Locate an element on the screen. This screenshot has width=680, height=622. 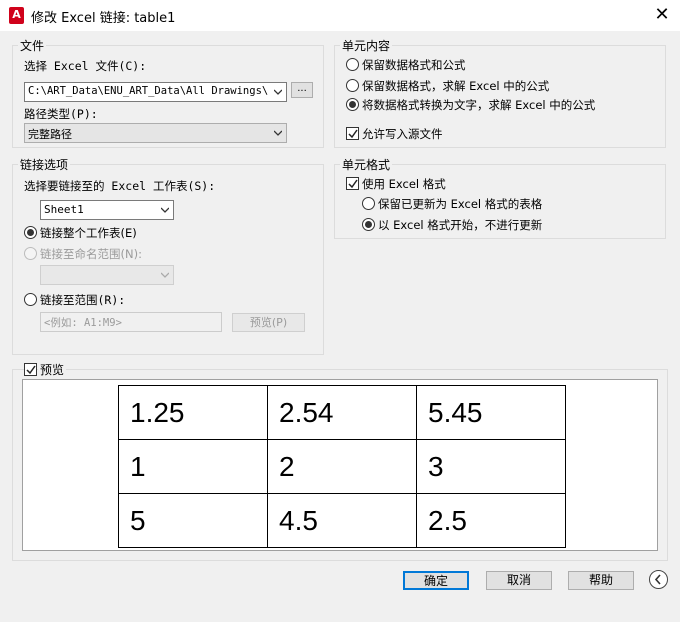
use-excel-format-checkbox is located at coordinates (352, 183).